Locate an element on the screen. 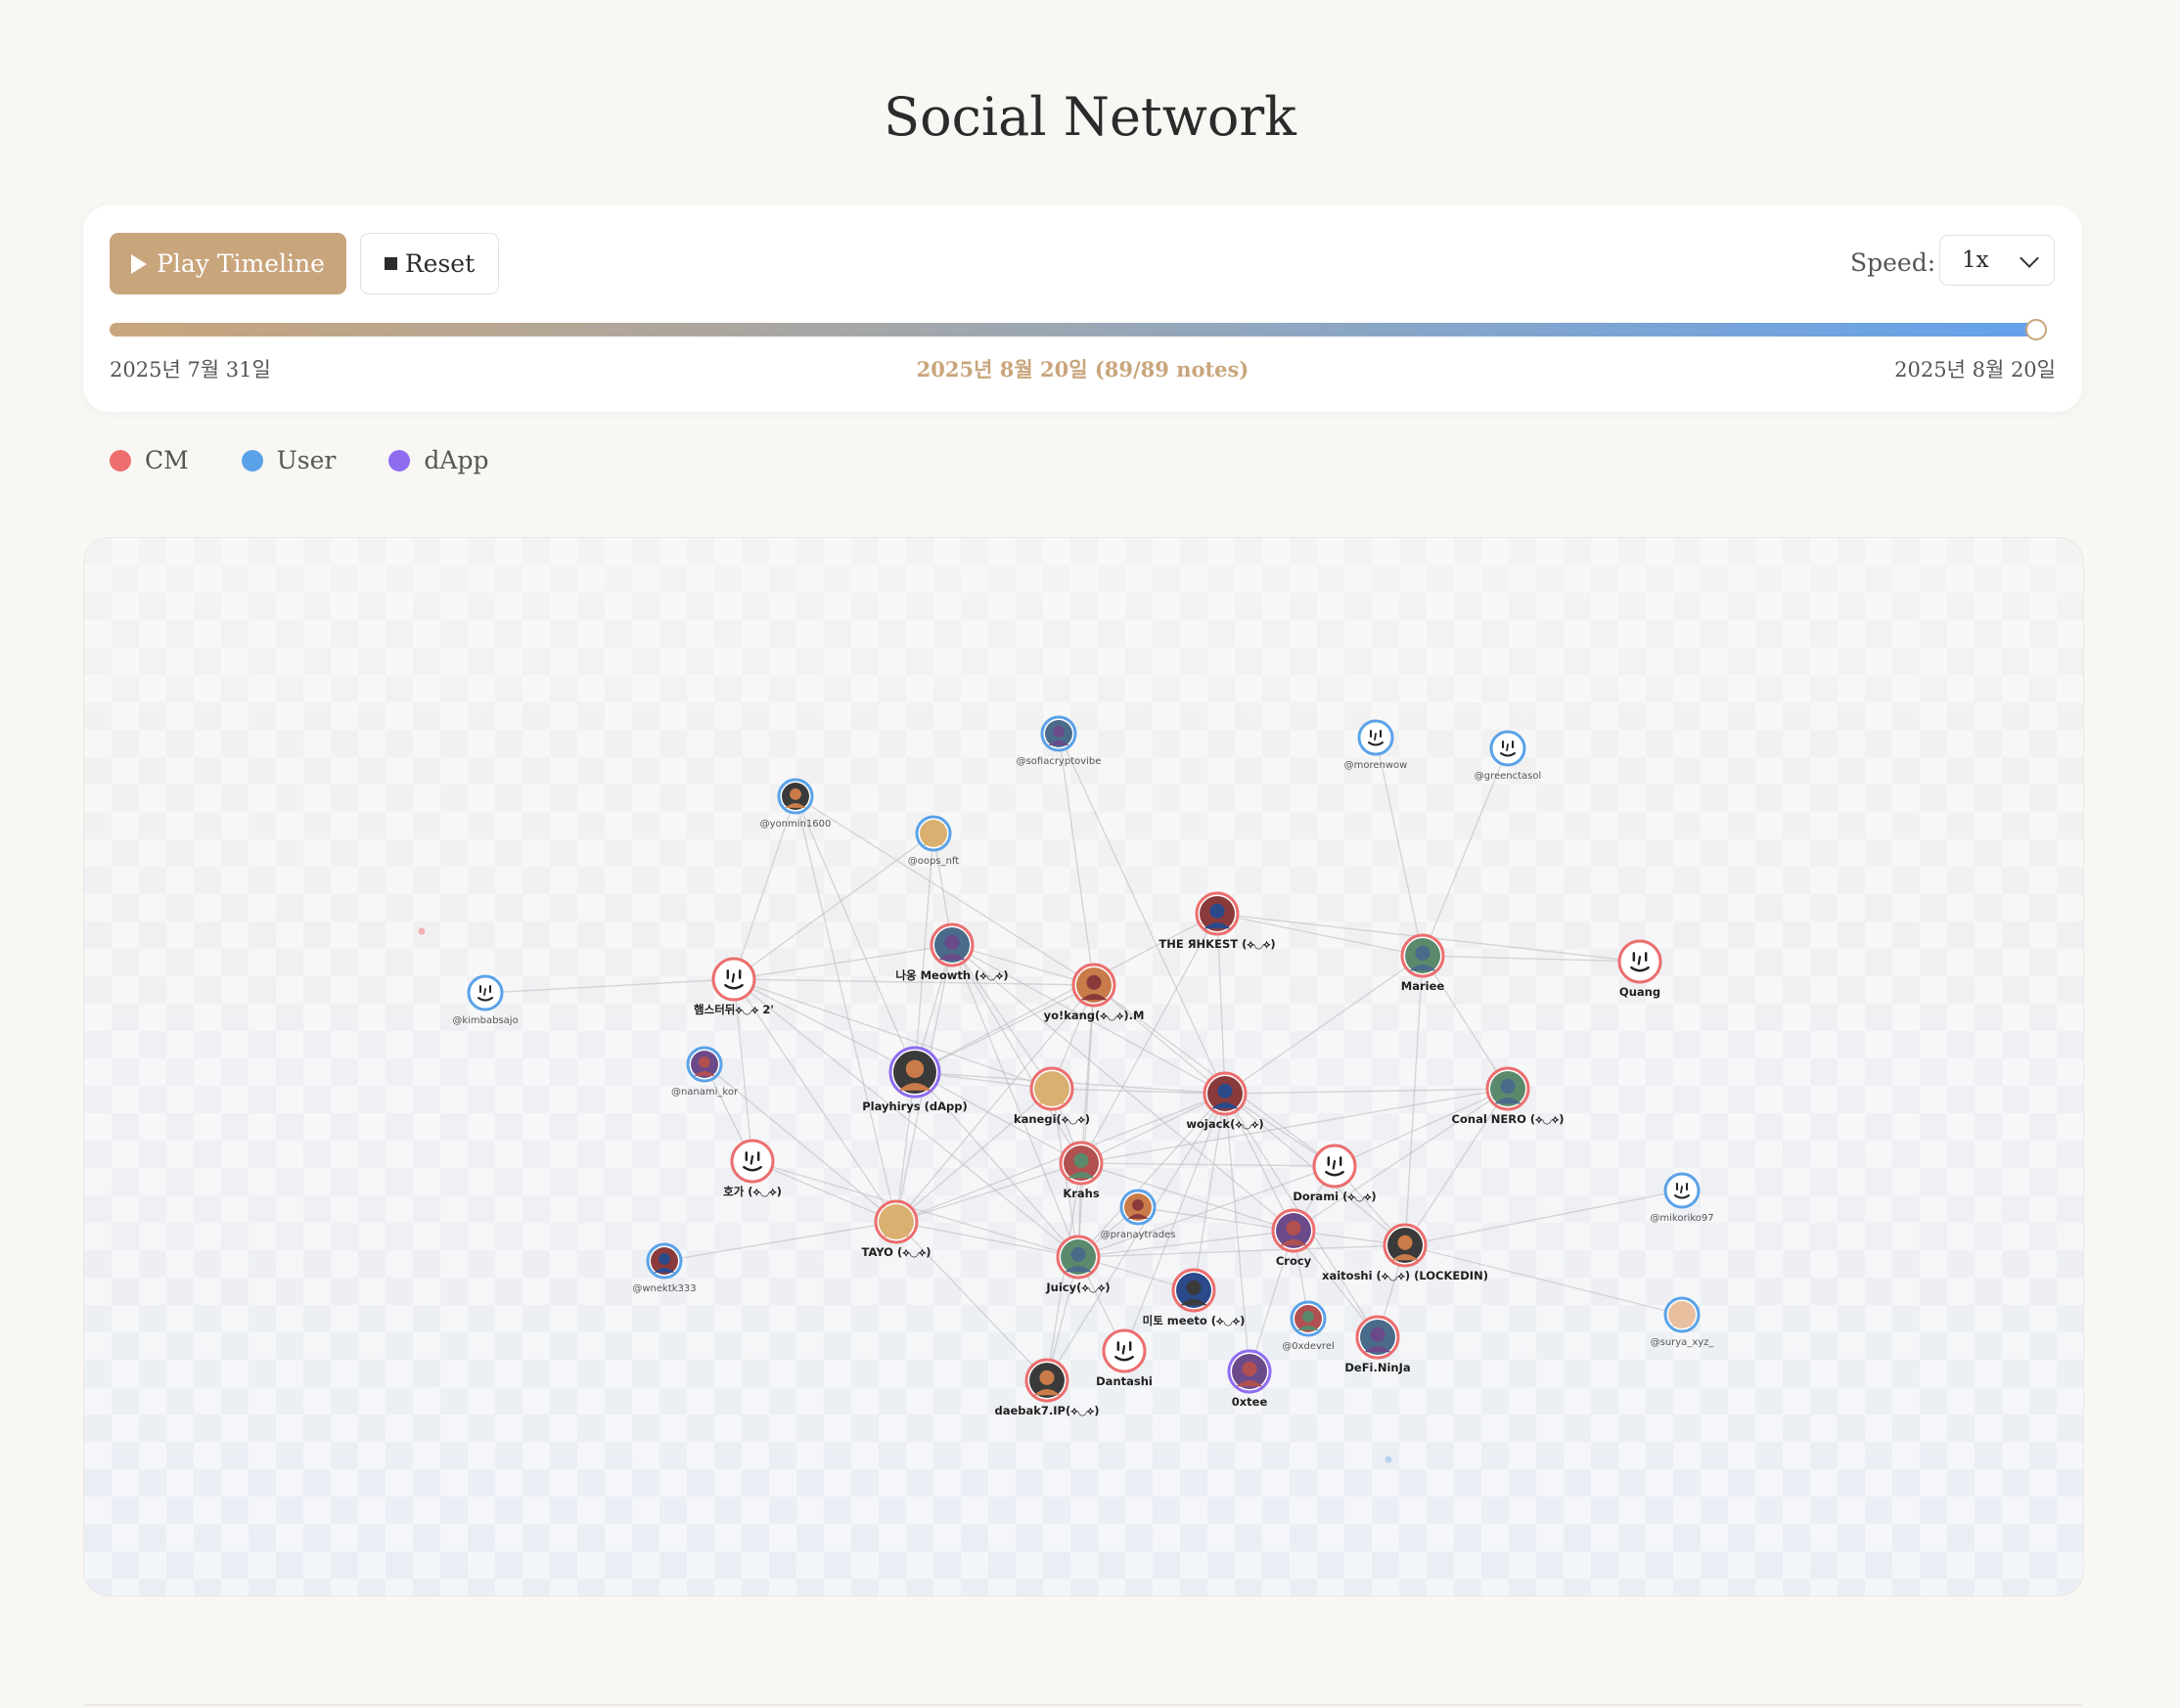 Image resolution: width=2180 pixels, height=1708 pixels. node-label: Conal NERO (⟡◡⟡) is located at coordinates (1508, 1119).